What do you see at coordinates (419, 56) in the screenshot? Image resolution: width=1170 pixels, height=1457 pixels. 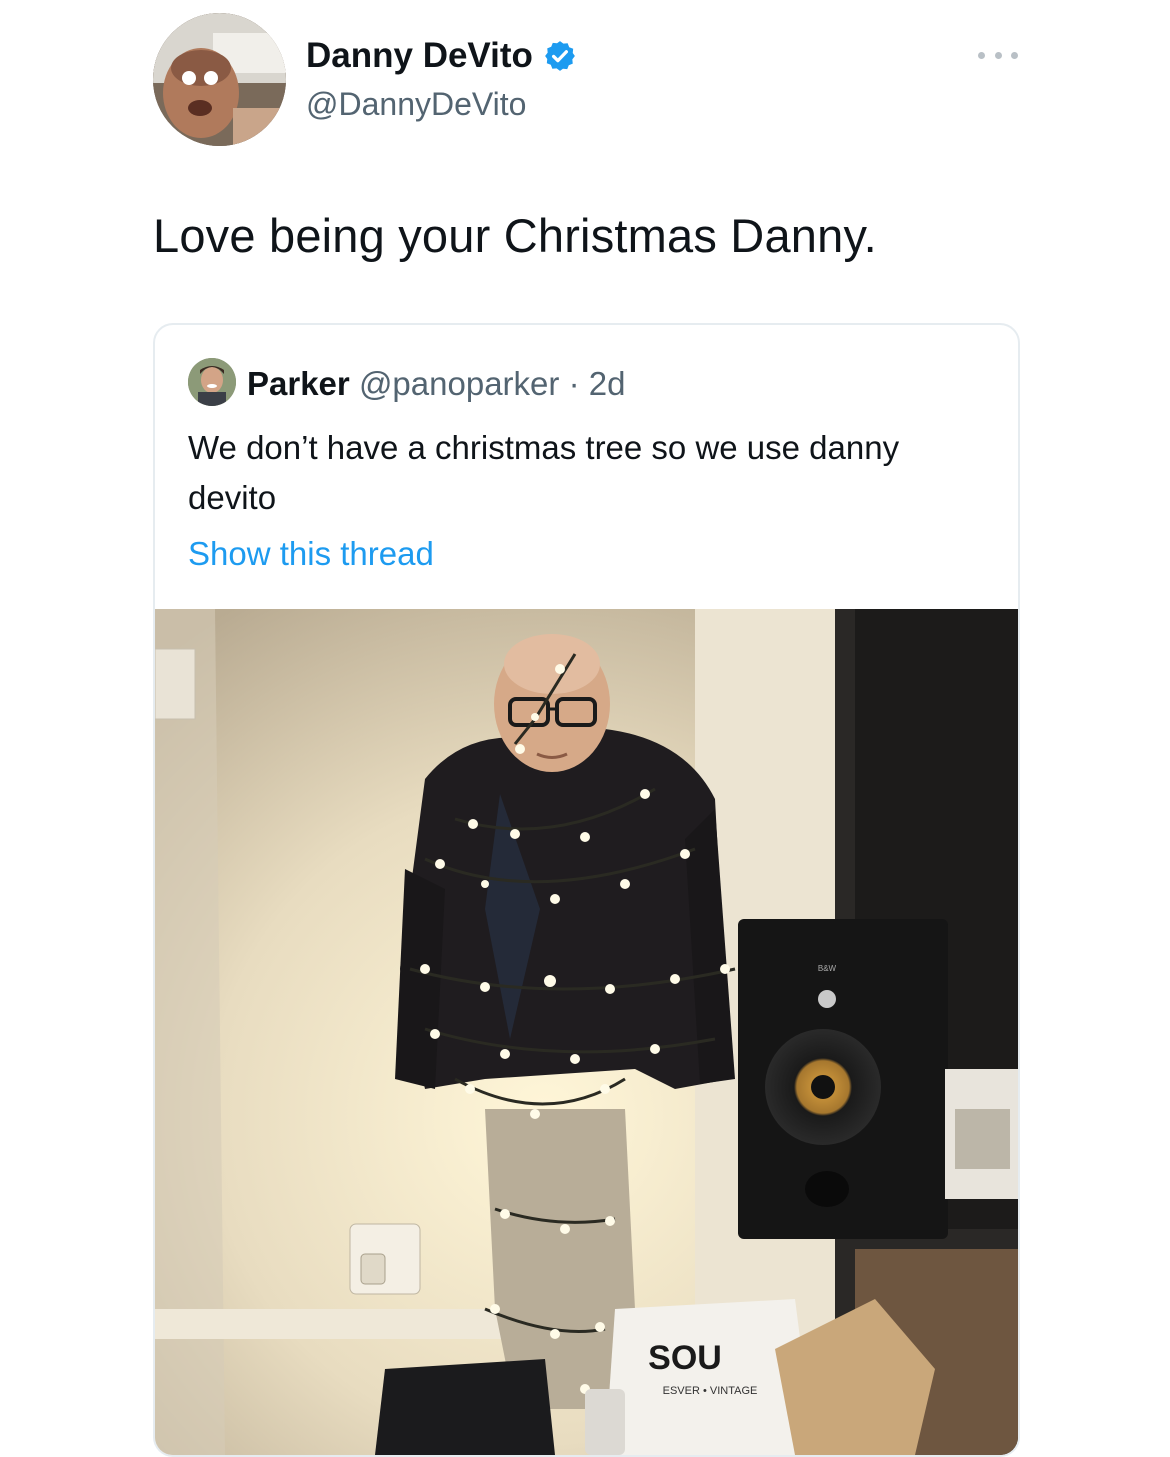 I see `author-name: Danny DeVito` at bounding box center [419, 56].